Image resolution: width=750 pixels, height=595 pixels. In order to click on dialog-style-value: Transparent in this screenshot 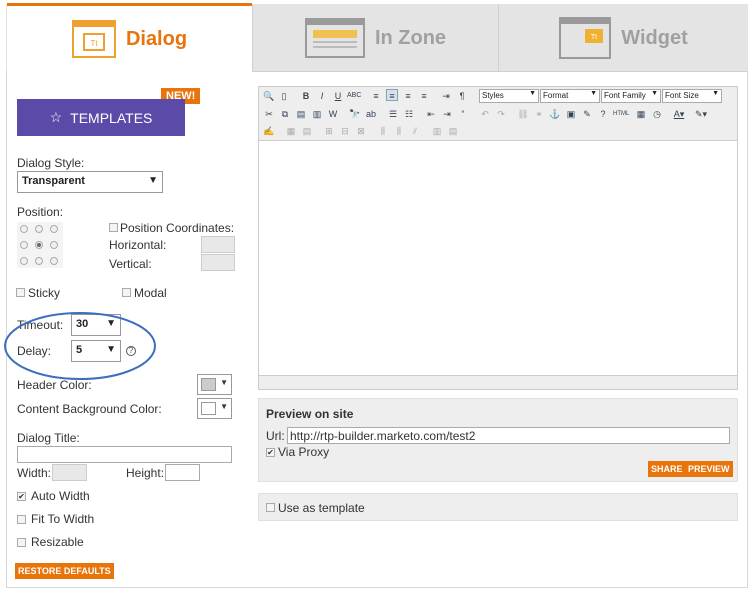, I will do `click(53, 181)`.